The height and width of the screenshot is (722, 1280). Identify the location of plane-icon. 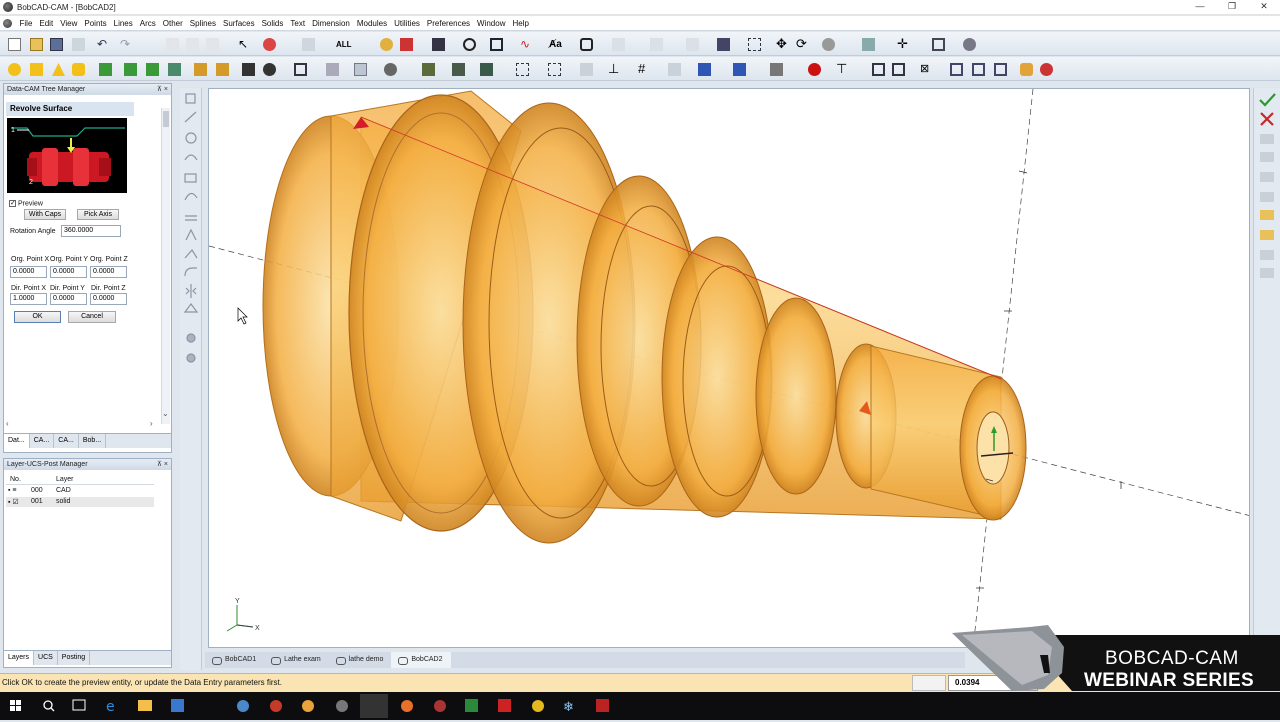
(674, 69).